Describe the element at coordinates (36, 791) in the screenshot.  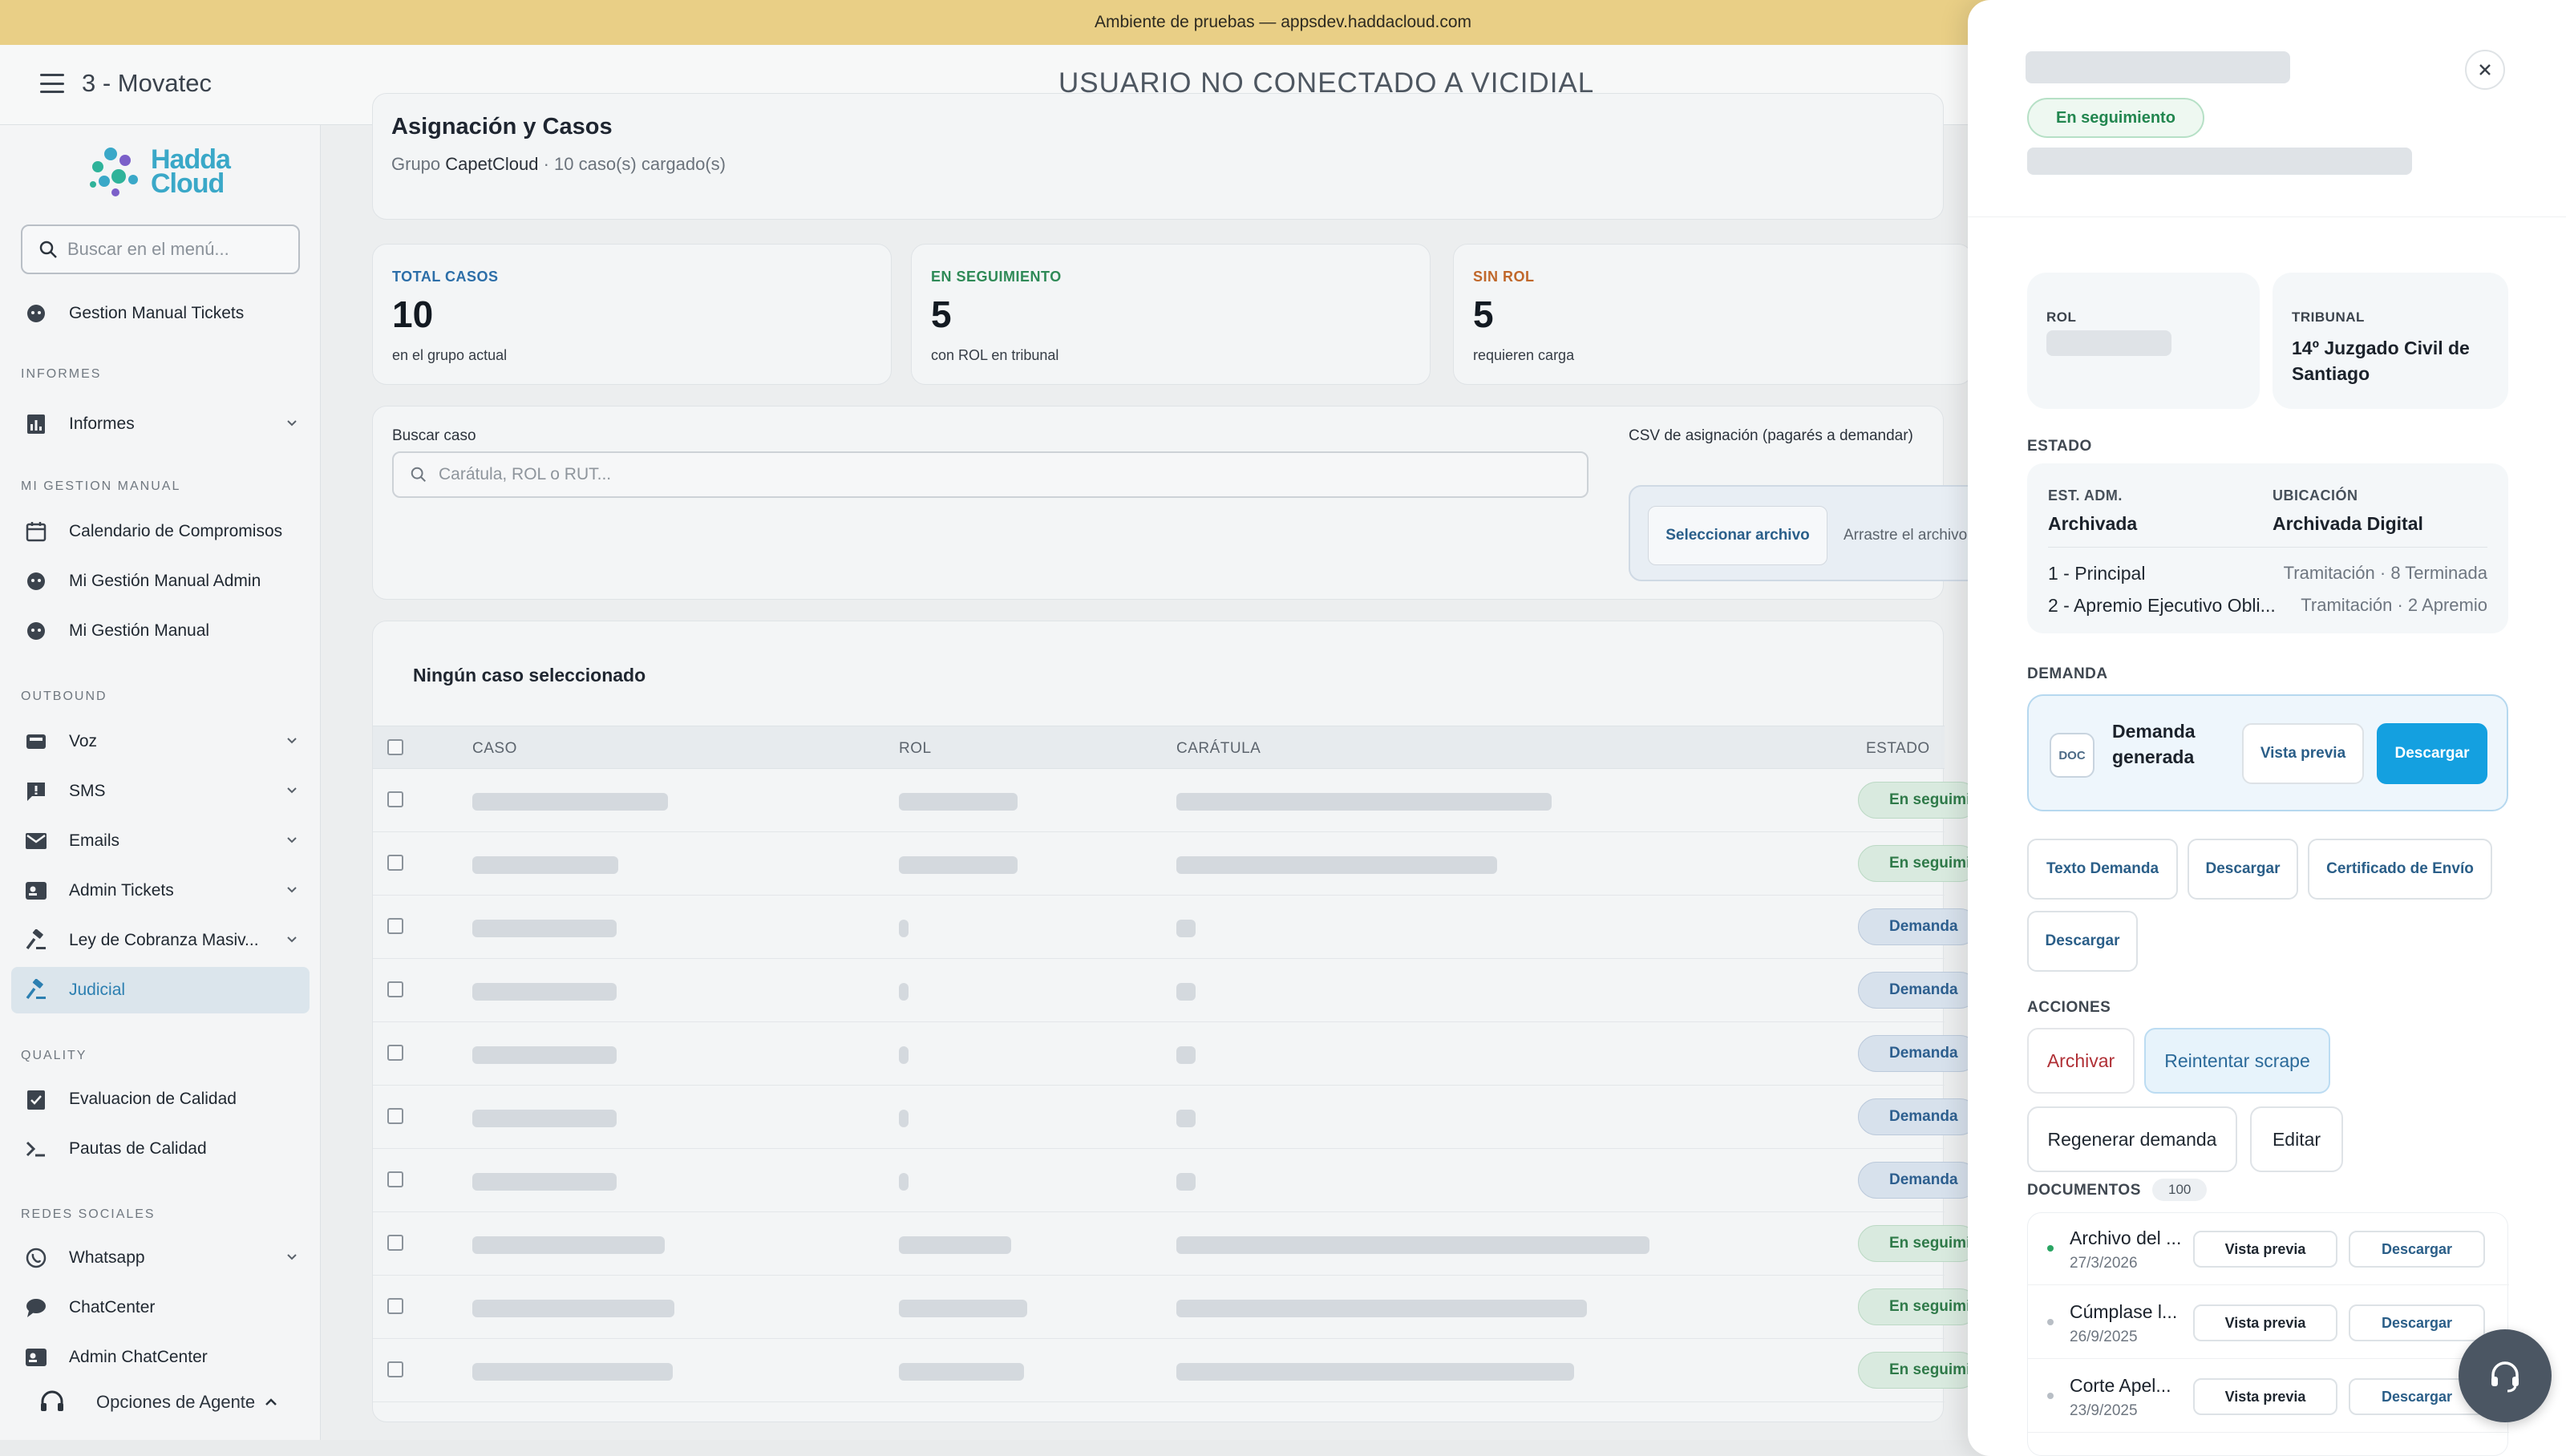
I see `sms-icon` at that location.